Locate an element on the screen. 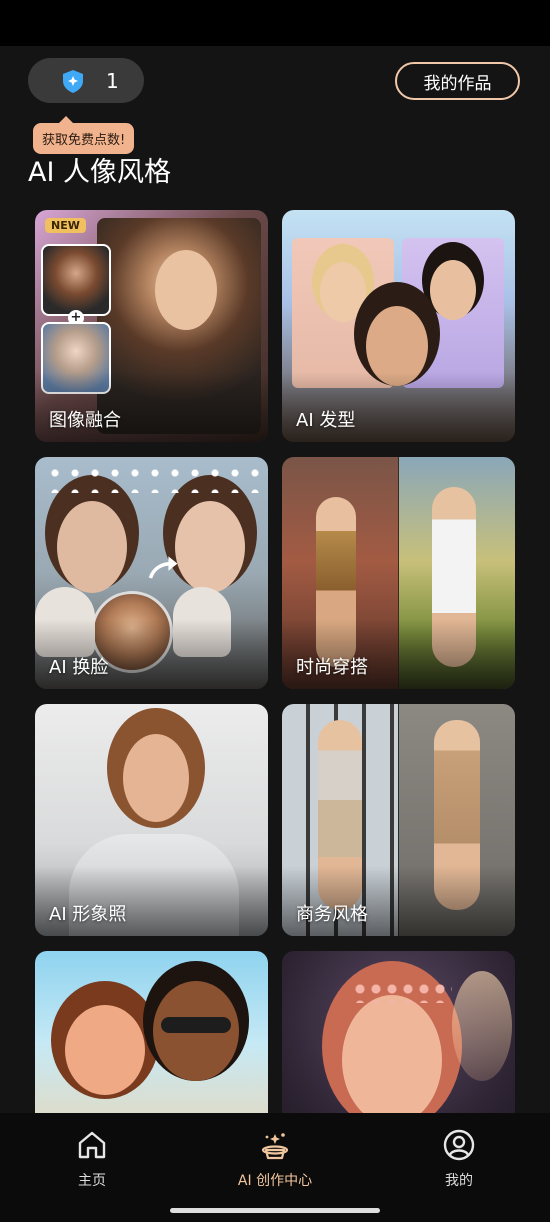  tab-ai-creation-center: AI 创作中心 is located at coordinates (275, 1159).